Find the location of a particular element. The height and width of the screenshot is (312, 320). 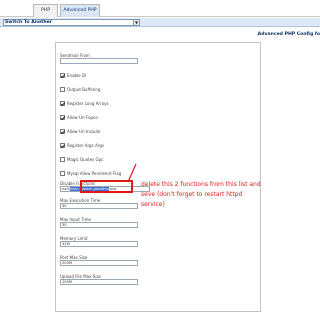

output-buffering-row: Output Buffering is located at coordinates (80, 89).